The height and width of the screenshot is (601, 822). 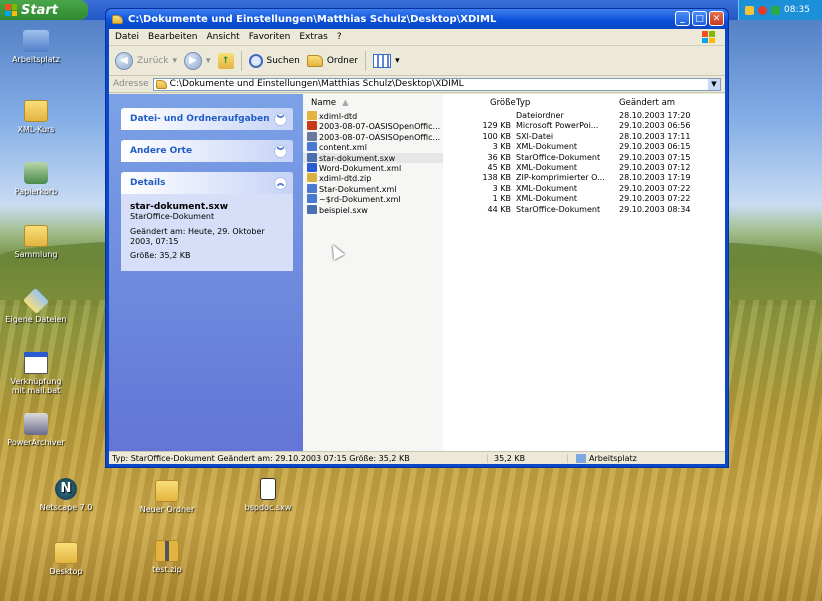 What do you see at coordinates (797, 10) in the screenshot?
I see `clock: 08:35` at bounding box center [797, 10].